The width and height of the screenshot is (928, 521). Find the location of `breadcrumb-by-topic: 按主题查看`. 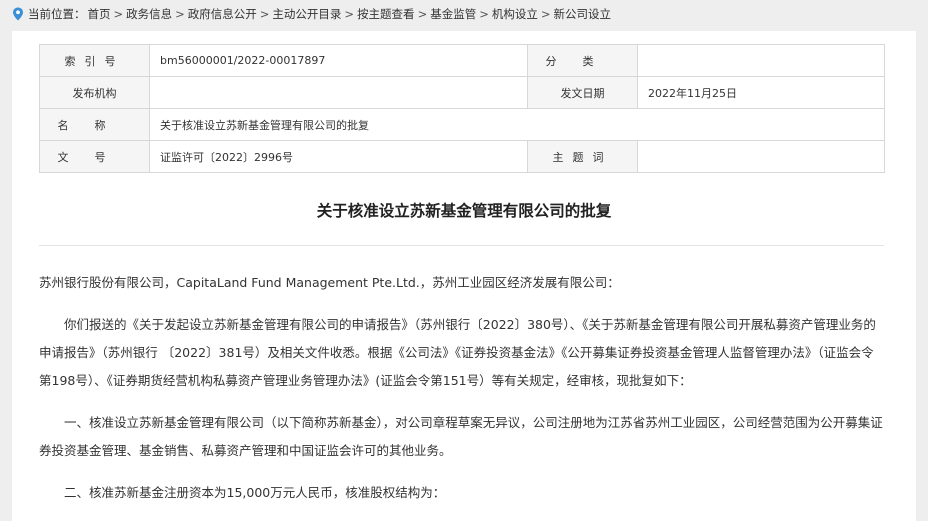

breadcrumb-by-topic: 按主题查看 is located at coordinates (386, 14).